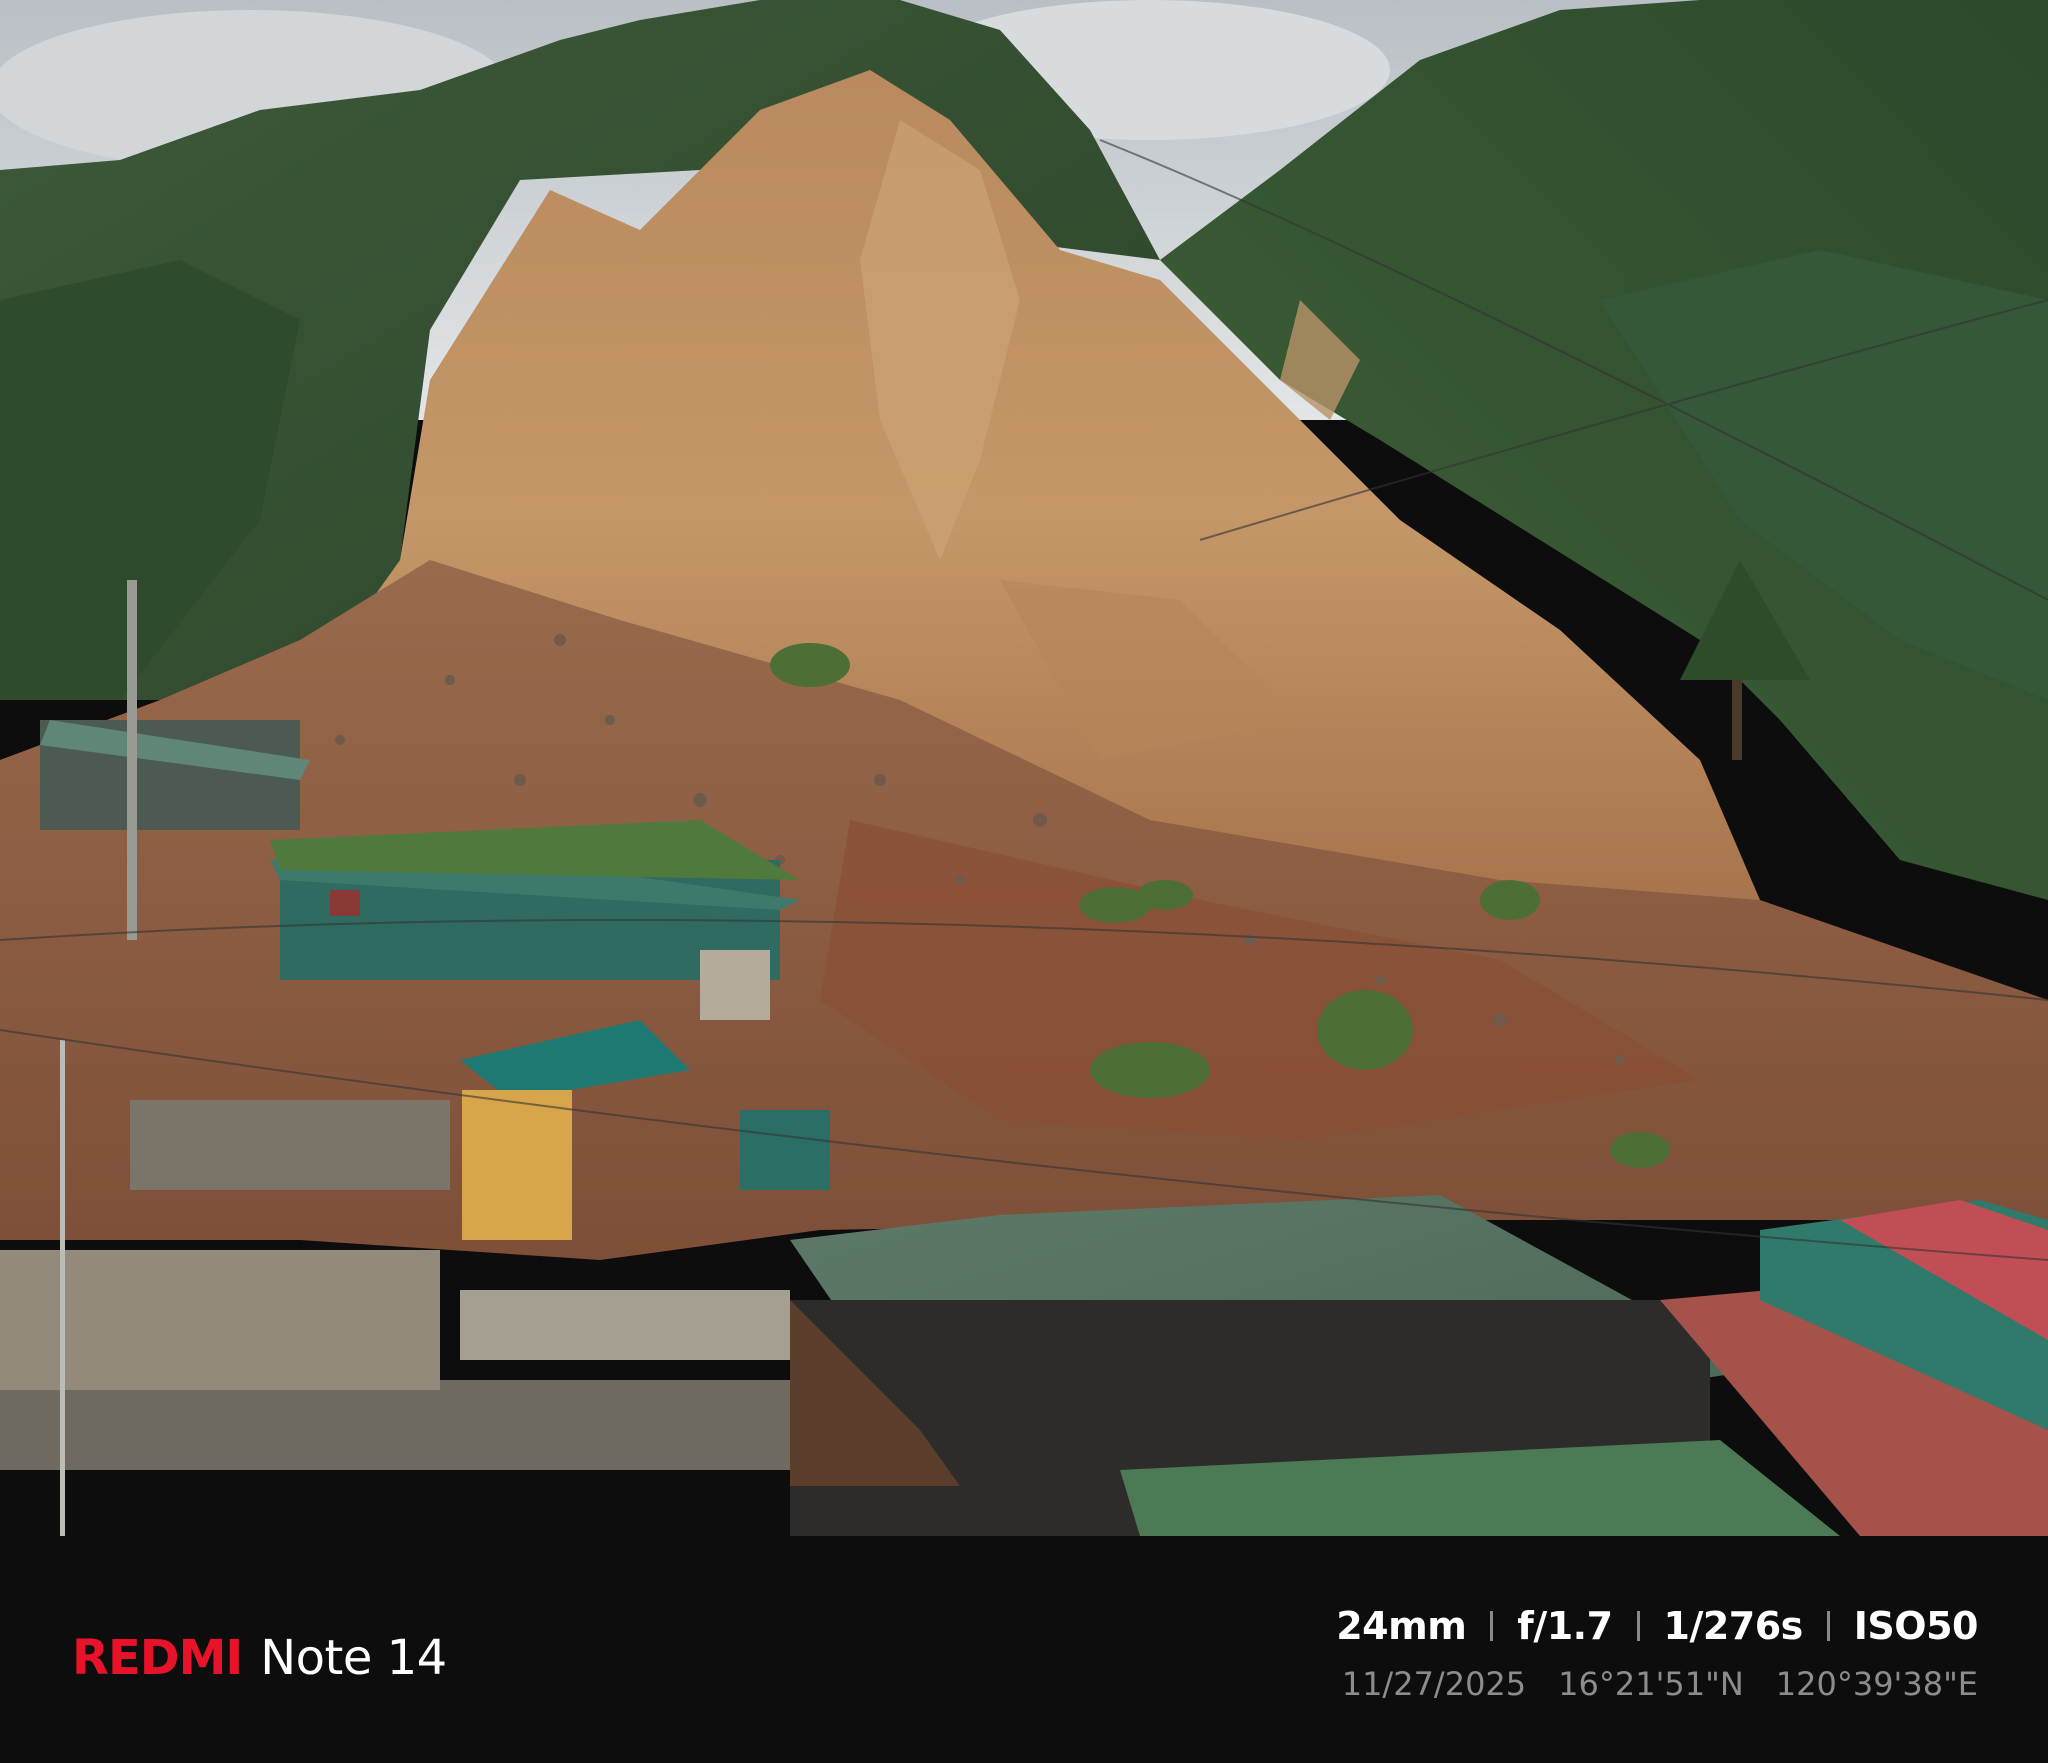  Describe the element at coordinates (1916, 1626) in the screenshot. I see `iso: ISO50` at that location.